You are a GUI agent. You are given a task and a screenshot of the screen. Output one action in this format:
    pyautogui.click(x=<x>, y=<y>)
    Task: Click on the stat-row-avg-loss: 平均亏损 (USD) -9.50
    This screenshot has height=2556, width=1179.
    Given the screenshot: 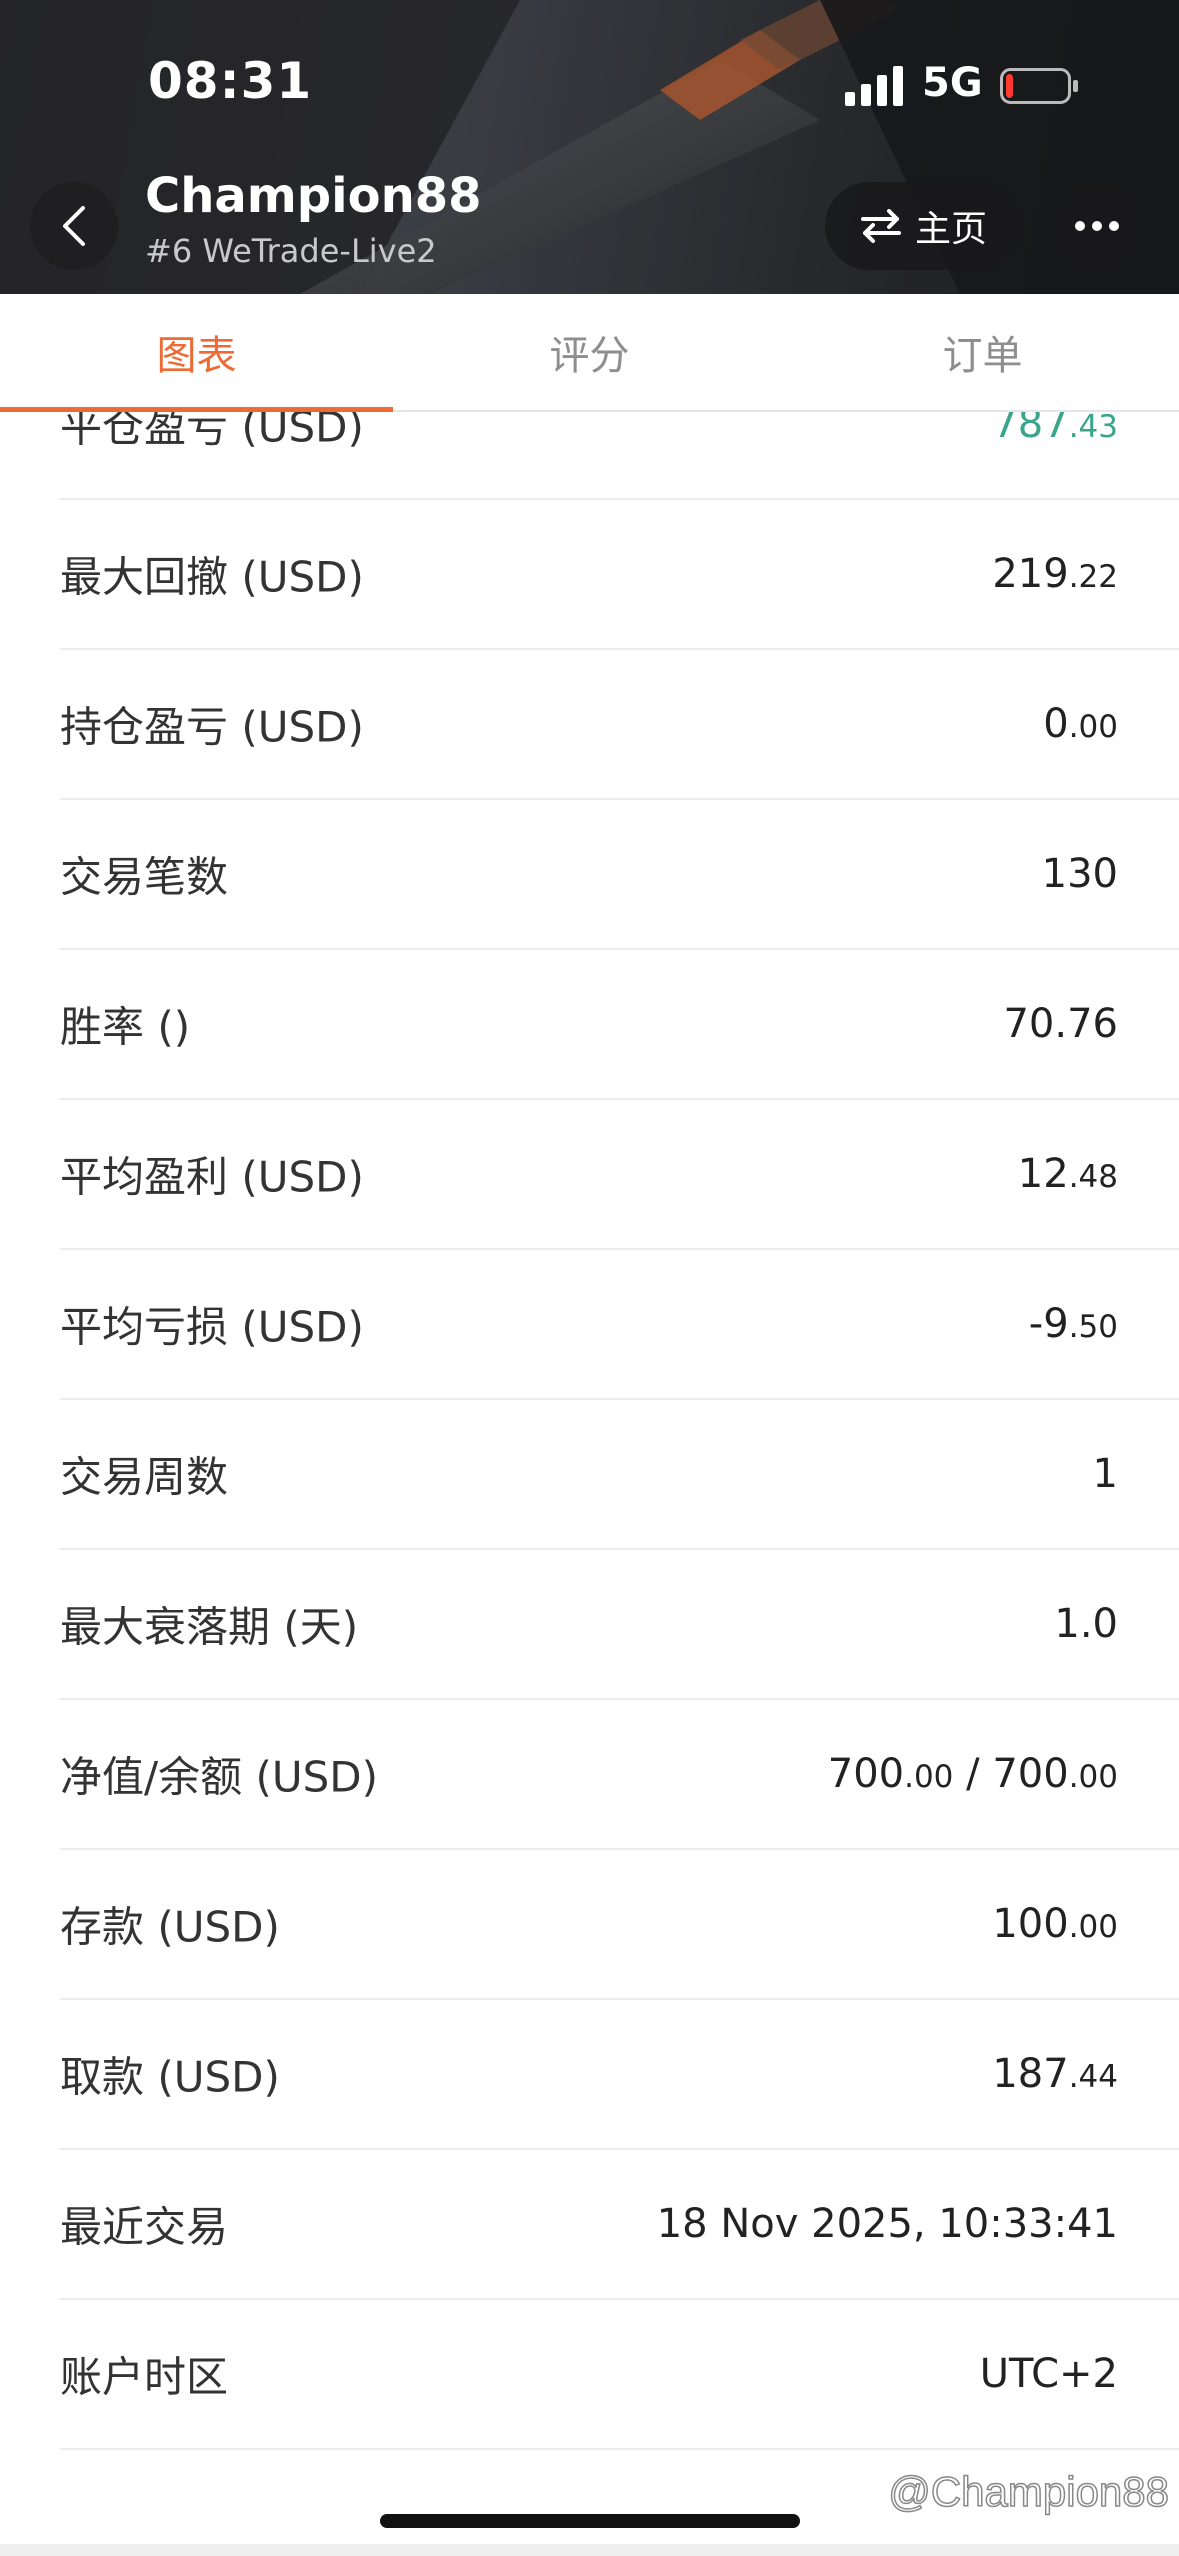 What is the action you would take?
    pyautogui.click(x=619, y=1325)
    